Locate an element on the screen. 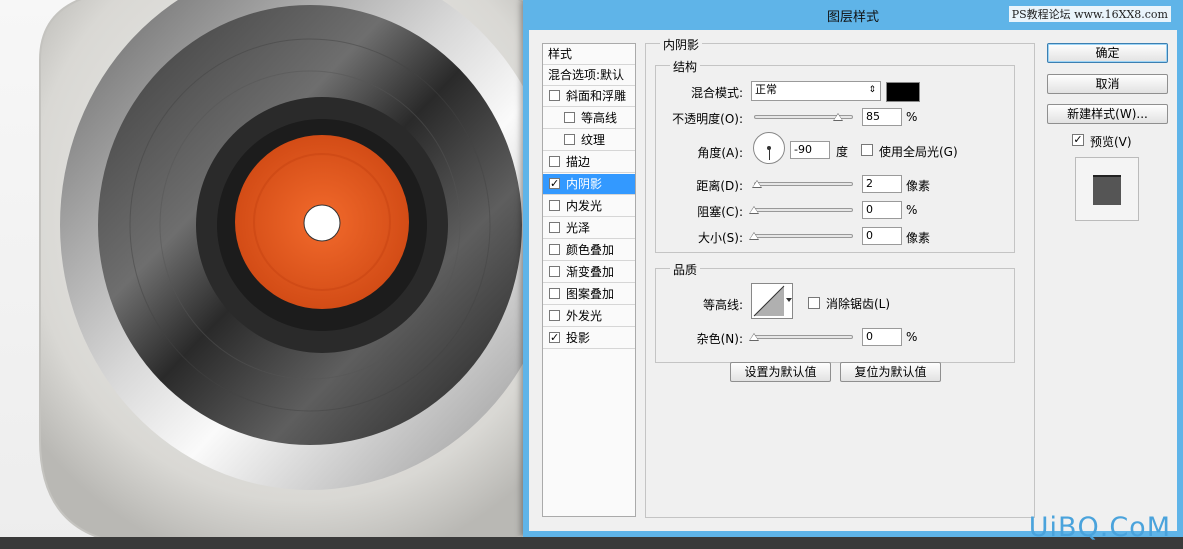  ok-button: 确定 is located at coordinates (1107, 53).